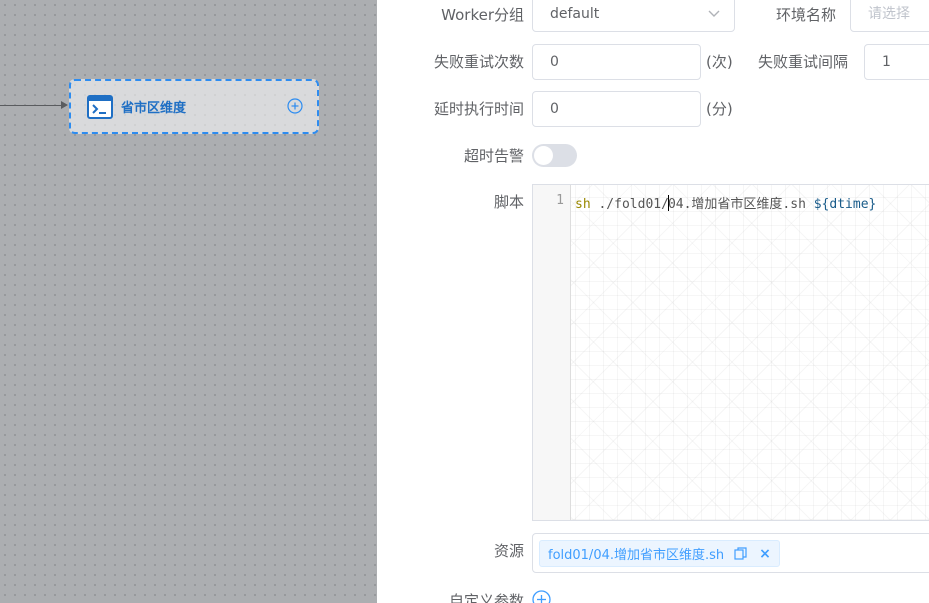  Describe the element at coordinates (486, 597) in the screenshot. I see `custom-params-label: 自定义参数` at that location.